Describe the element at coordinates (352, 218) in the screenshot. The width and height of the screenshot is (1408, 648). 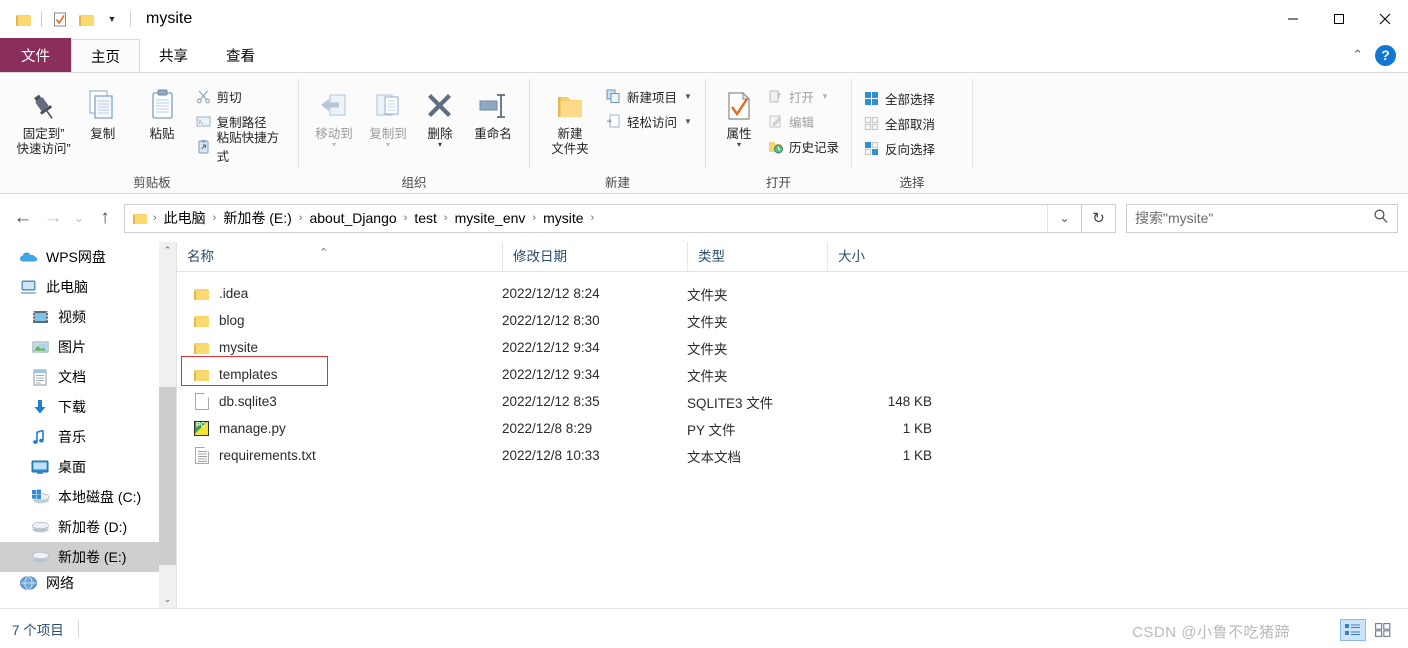
I see `breadcrumb-item-2: about_Django` at that location.